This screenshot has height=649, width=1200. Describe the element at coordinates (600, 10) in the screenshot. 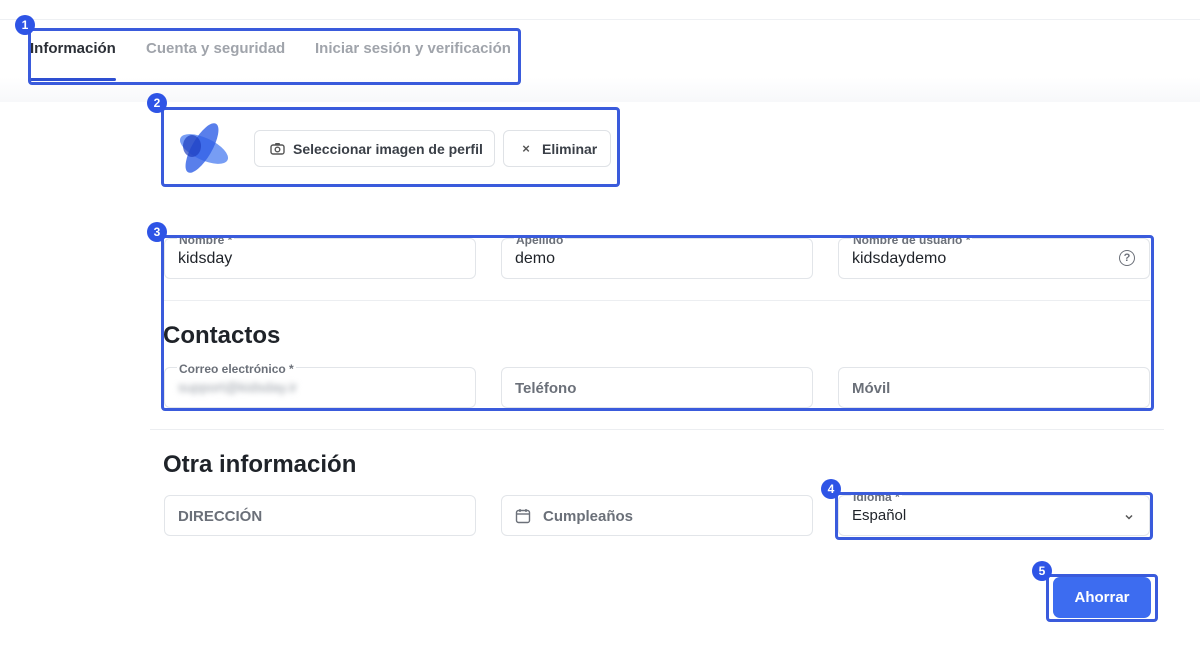

I see `top-bar` at that location.